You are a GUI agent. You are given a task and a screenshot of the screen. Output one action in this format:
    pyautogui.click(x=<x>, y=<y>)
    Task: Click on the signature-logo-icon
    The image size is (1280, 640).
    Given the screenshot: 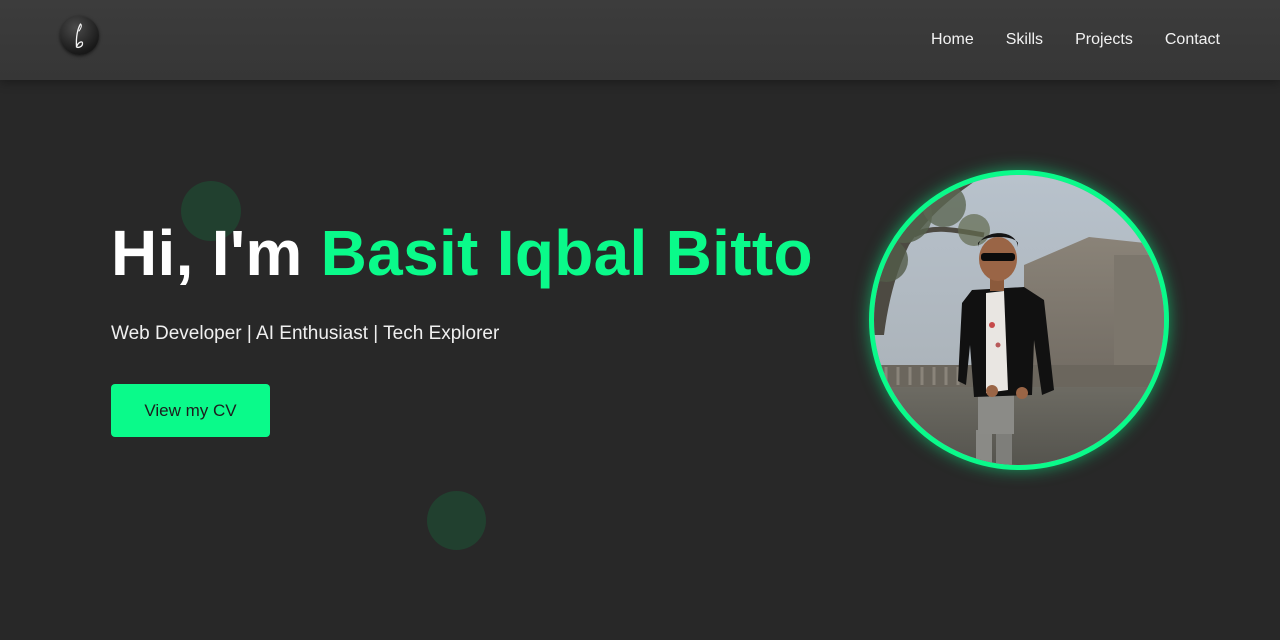 What is the action you would take?
    pyautogui.click(x=79, y=35)
    